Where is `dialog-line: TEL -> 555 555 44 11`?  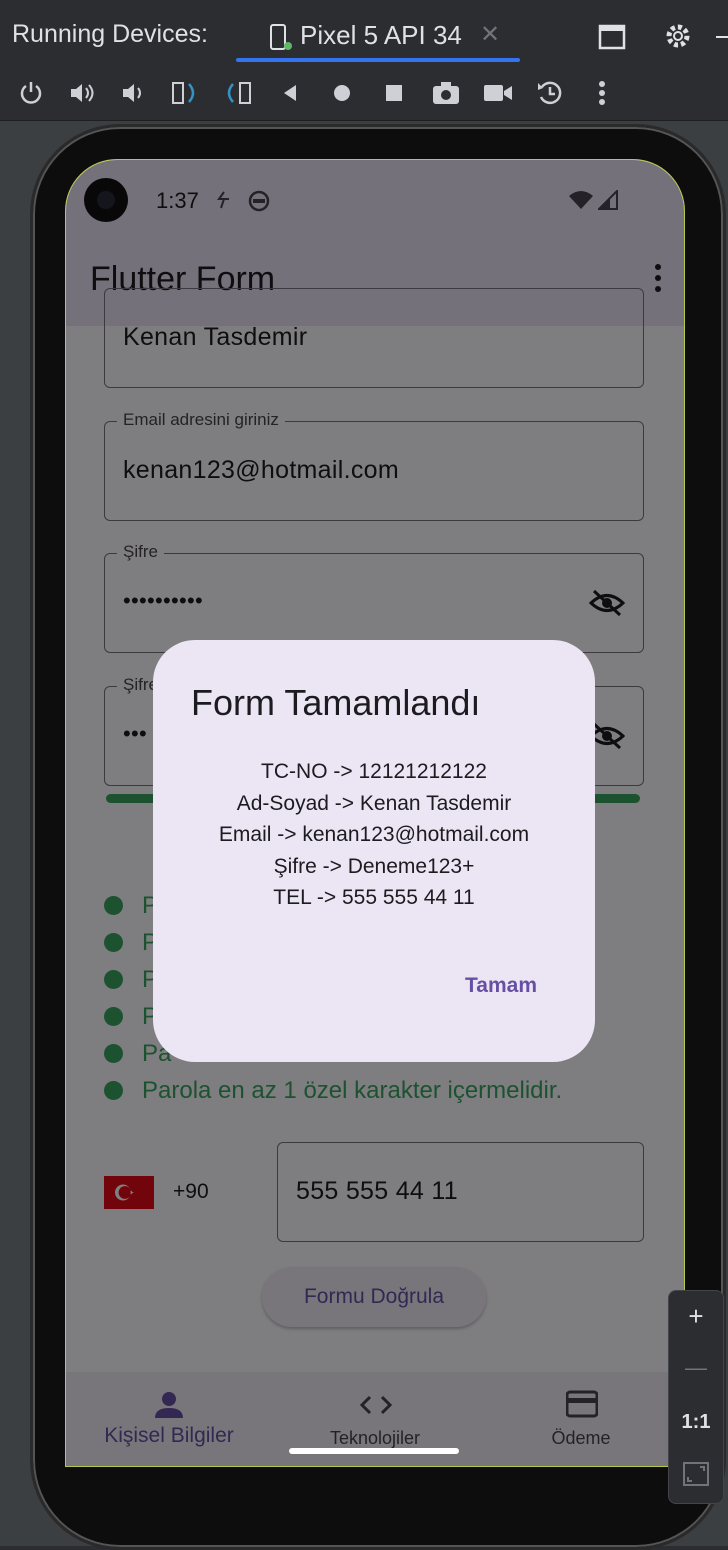 dialog-line: TEL -> 555 555 44 11 is located at coordinates (374, 897).